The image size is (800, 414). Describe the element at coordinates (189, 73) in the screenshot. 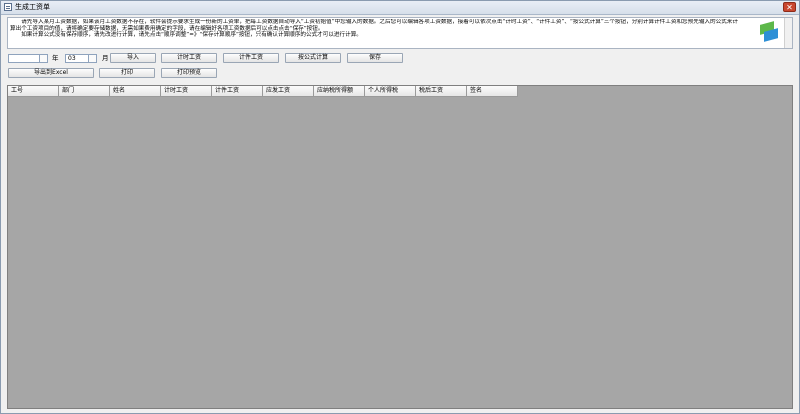

I see `print-preview-button: 打印预览` at that location.